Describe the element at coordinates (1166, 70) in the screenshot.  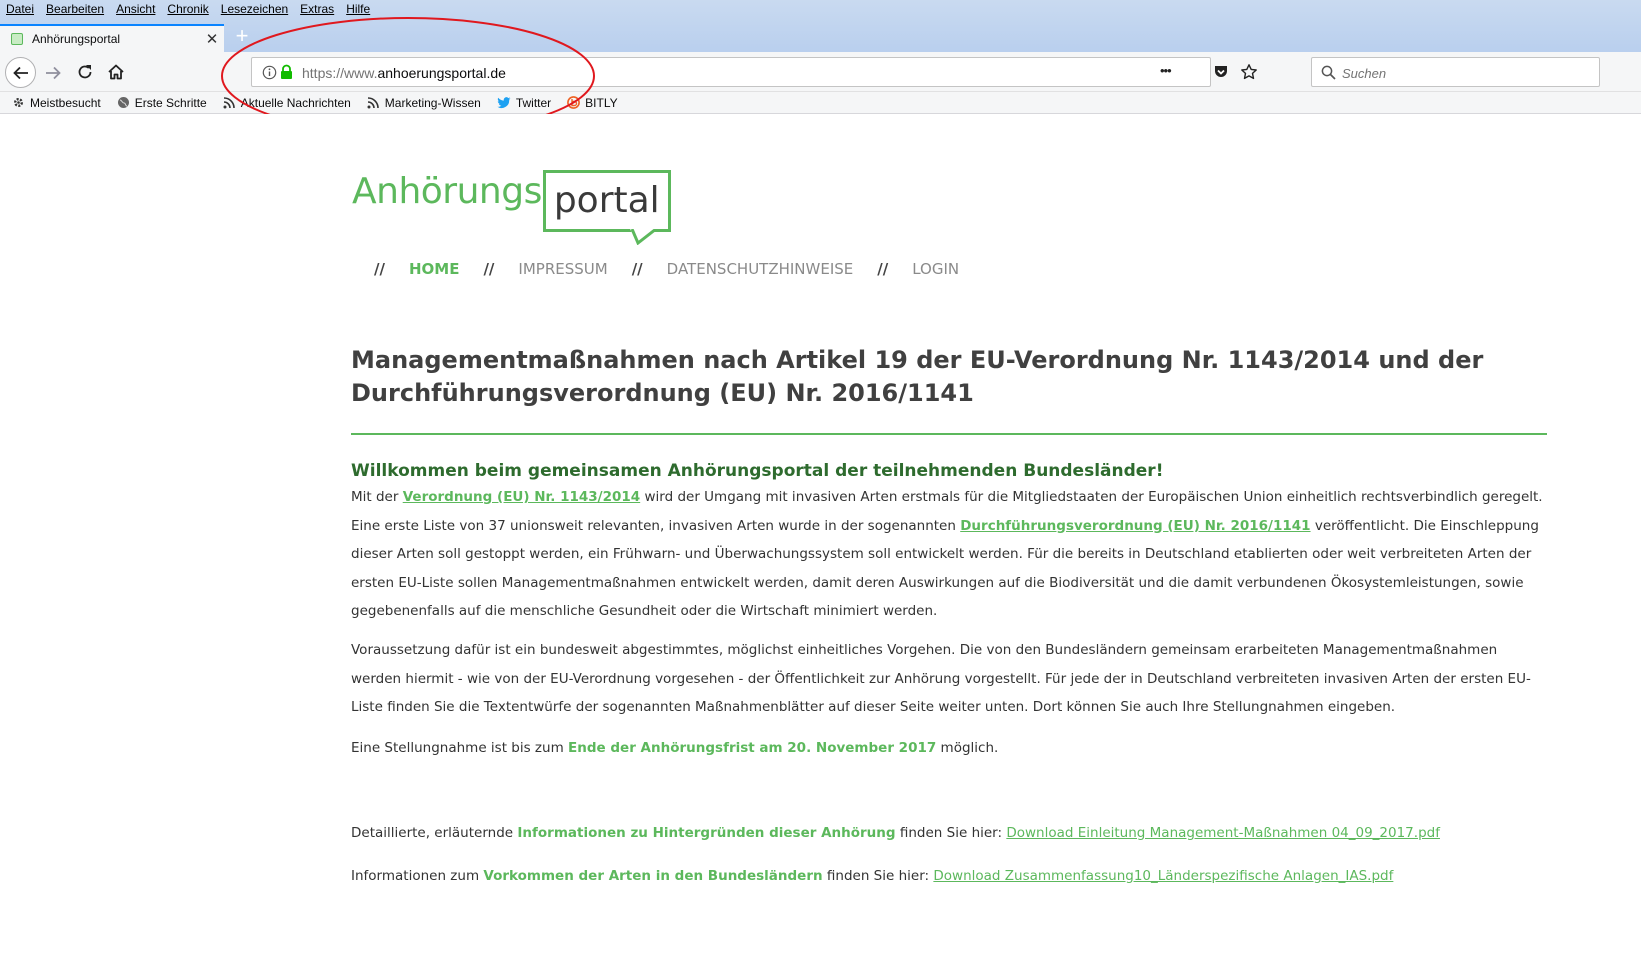
I see `page-actions-icon: •••` at that location.